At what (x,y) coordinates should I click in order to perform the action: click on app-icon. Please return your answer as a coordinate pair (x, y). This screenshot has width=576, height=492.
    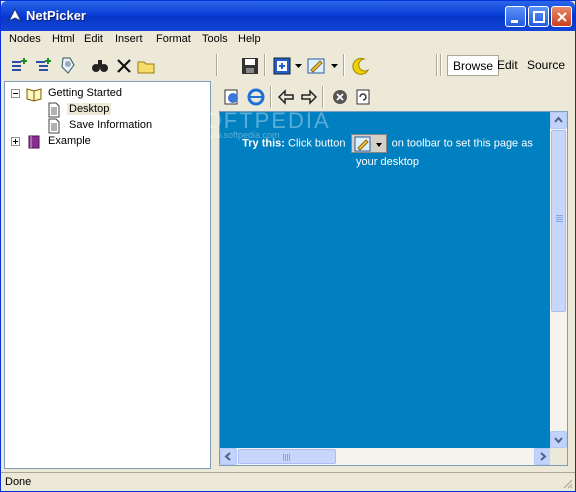
    Looking at the image, I should click on (15, 15).